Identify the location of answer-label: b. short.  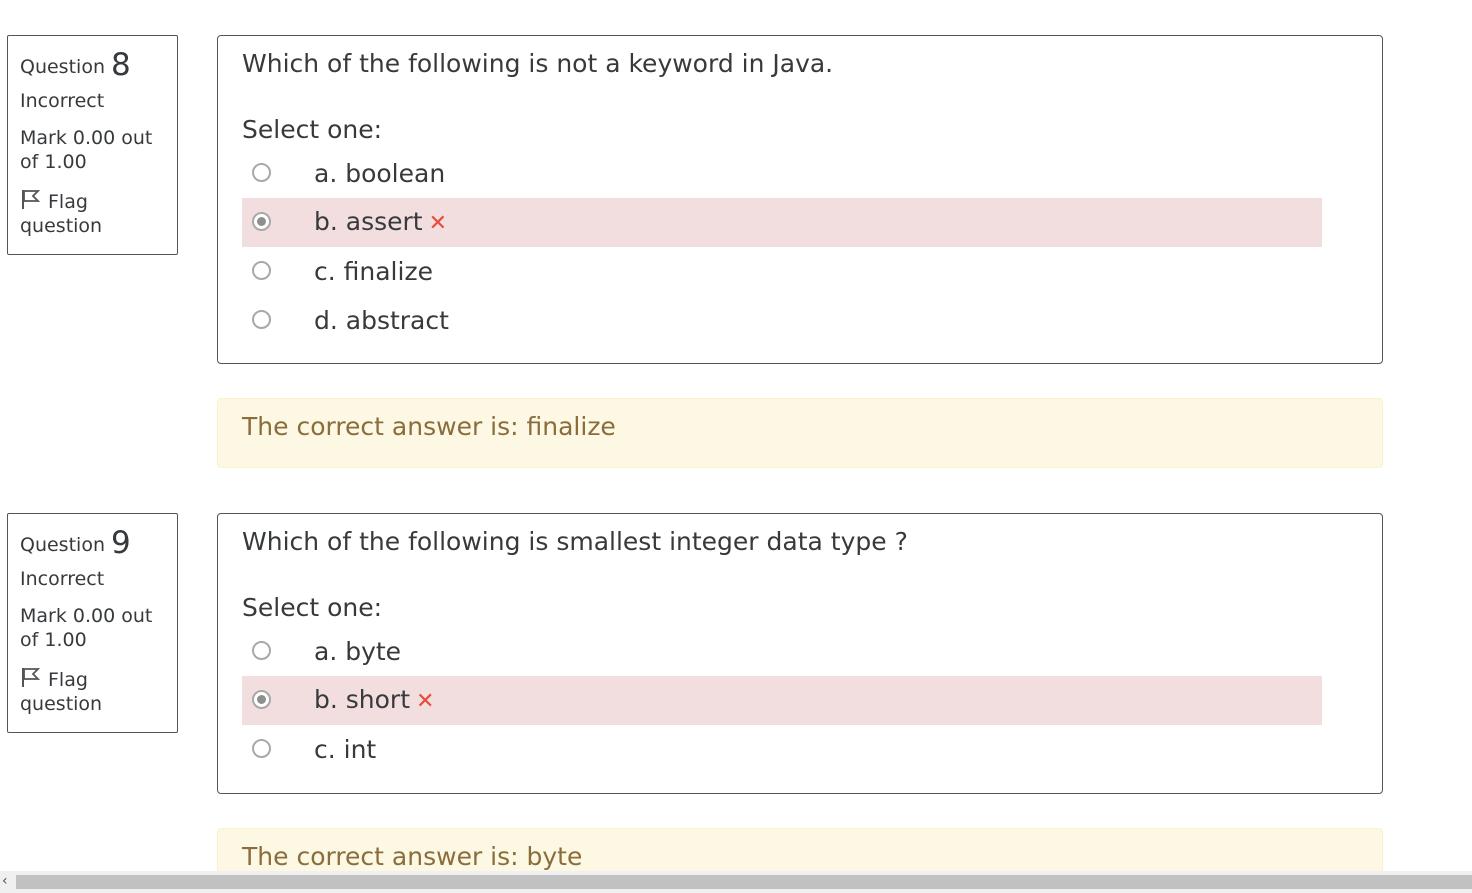
(362, 699).